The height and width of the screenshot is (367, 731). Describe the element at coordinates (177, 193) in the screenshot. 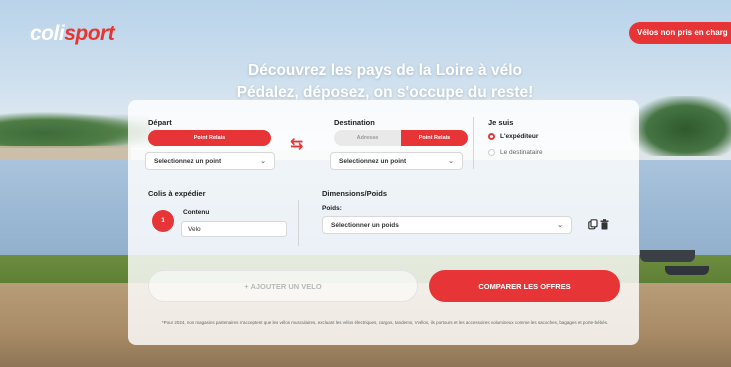

I see `colis-label: Colis à expédier` at that location.